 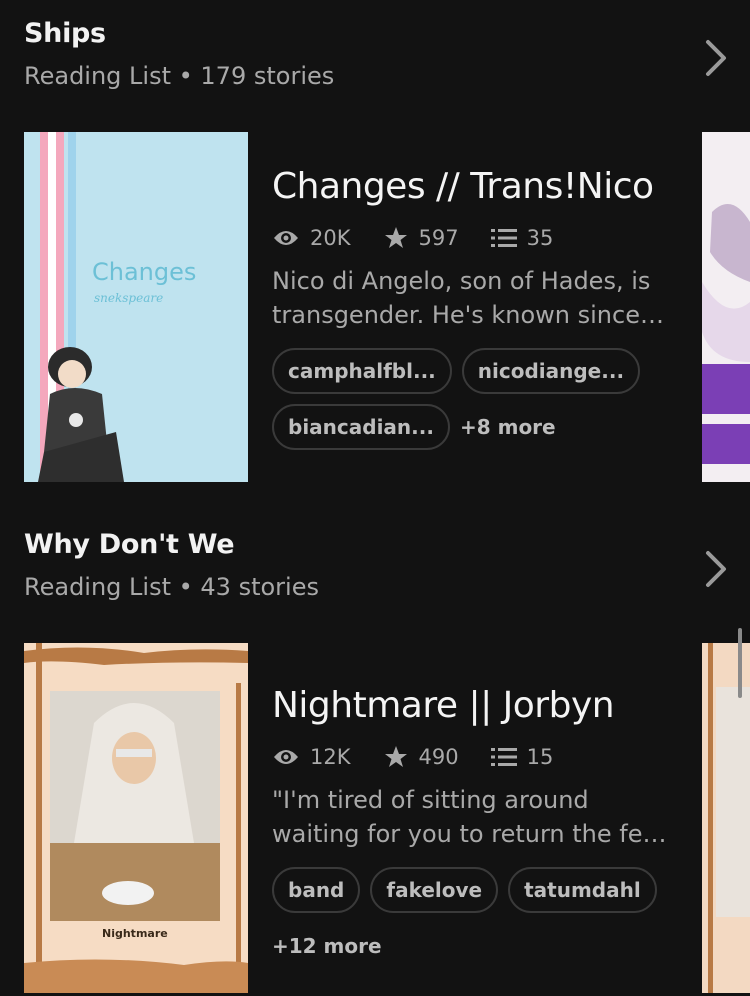 I want to click on list-subtitle: Reading List • 179 stories, so click(x=179, y=76).